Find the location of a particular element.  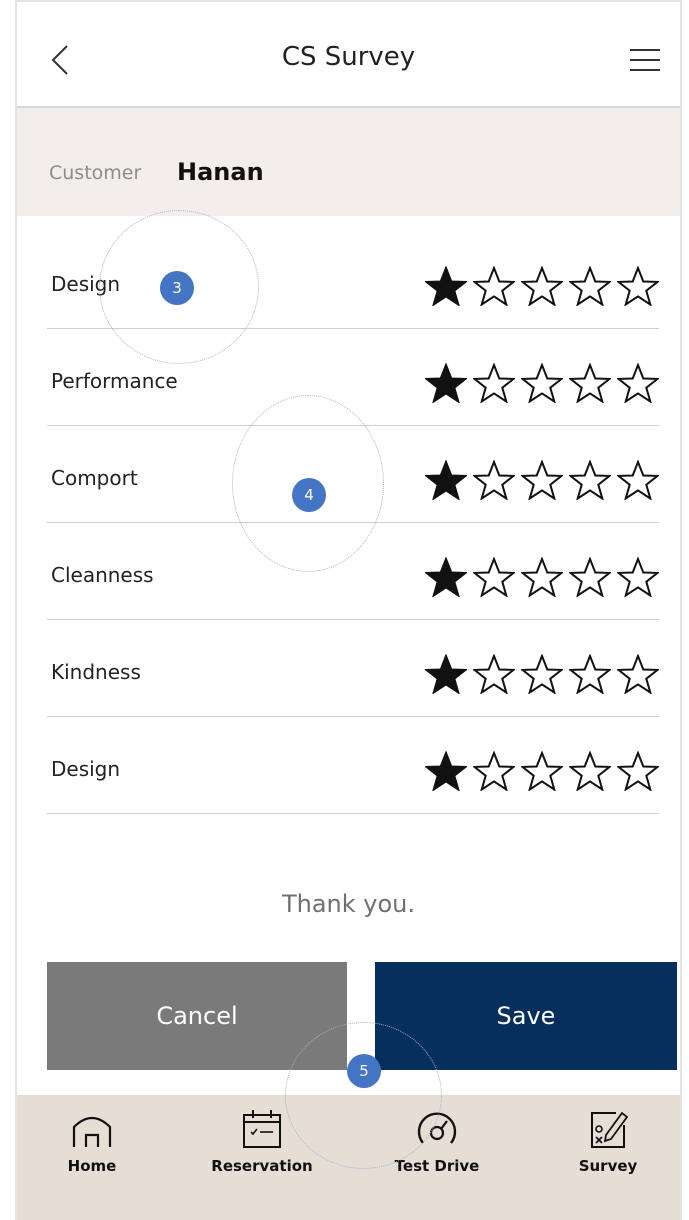

bottom-tab-bar: Home Reservation Test Drive Survey is located at coordinates (348, 1157).